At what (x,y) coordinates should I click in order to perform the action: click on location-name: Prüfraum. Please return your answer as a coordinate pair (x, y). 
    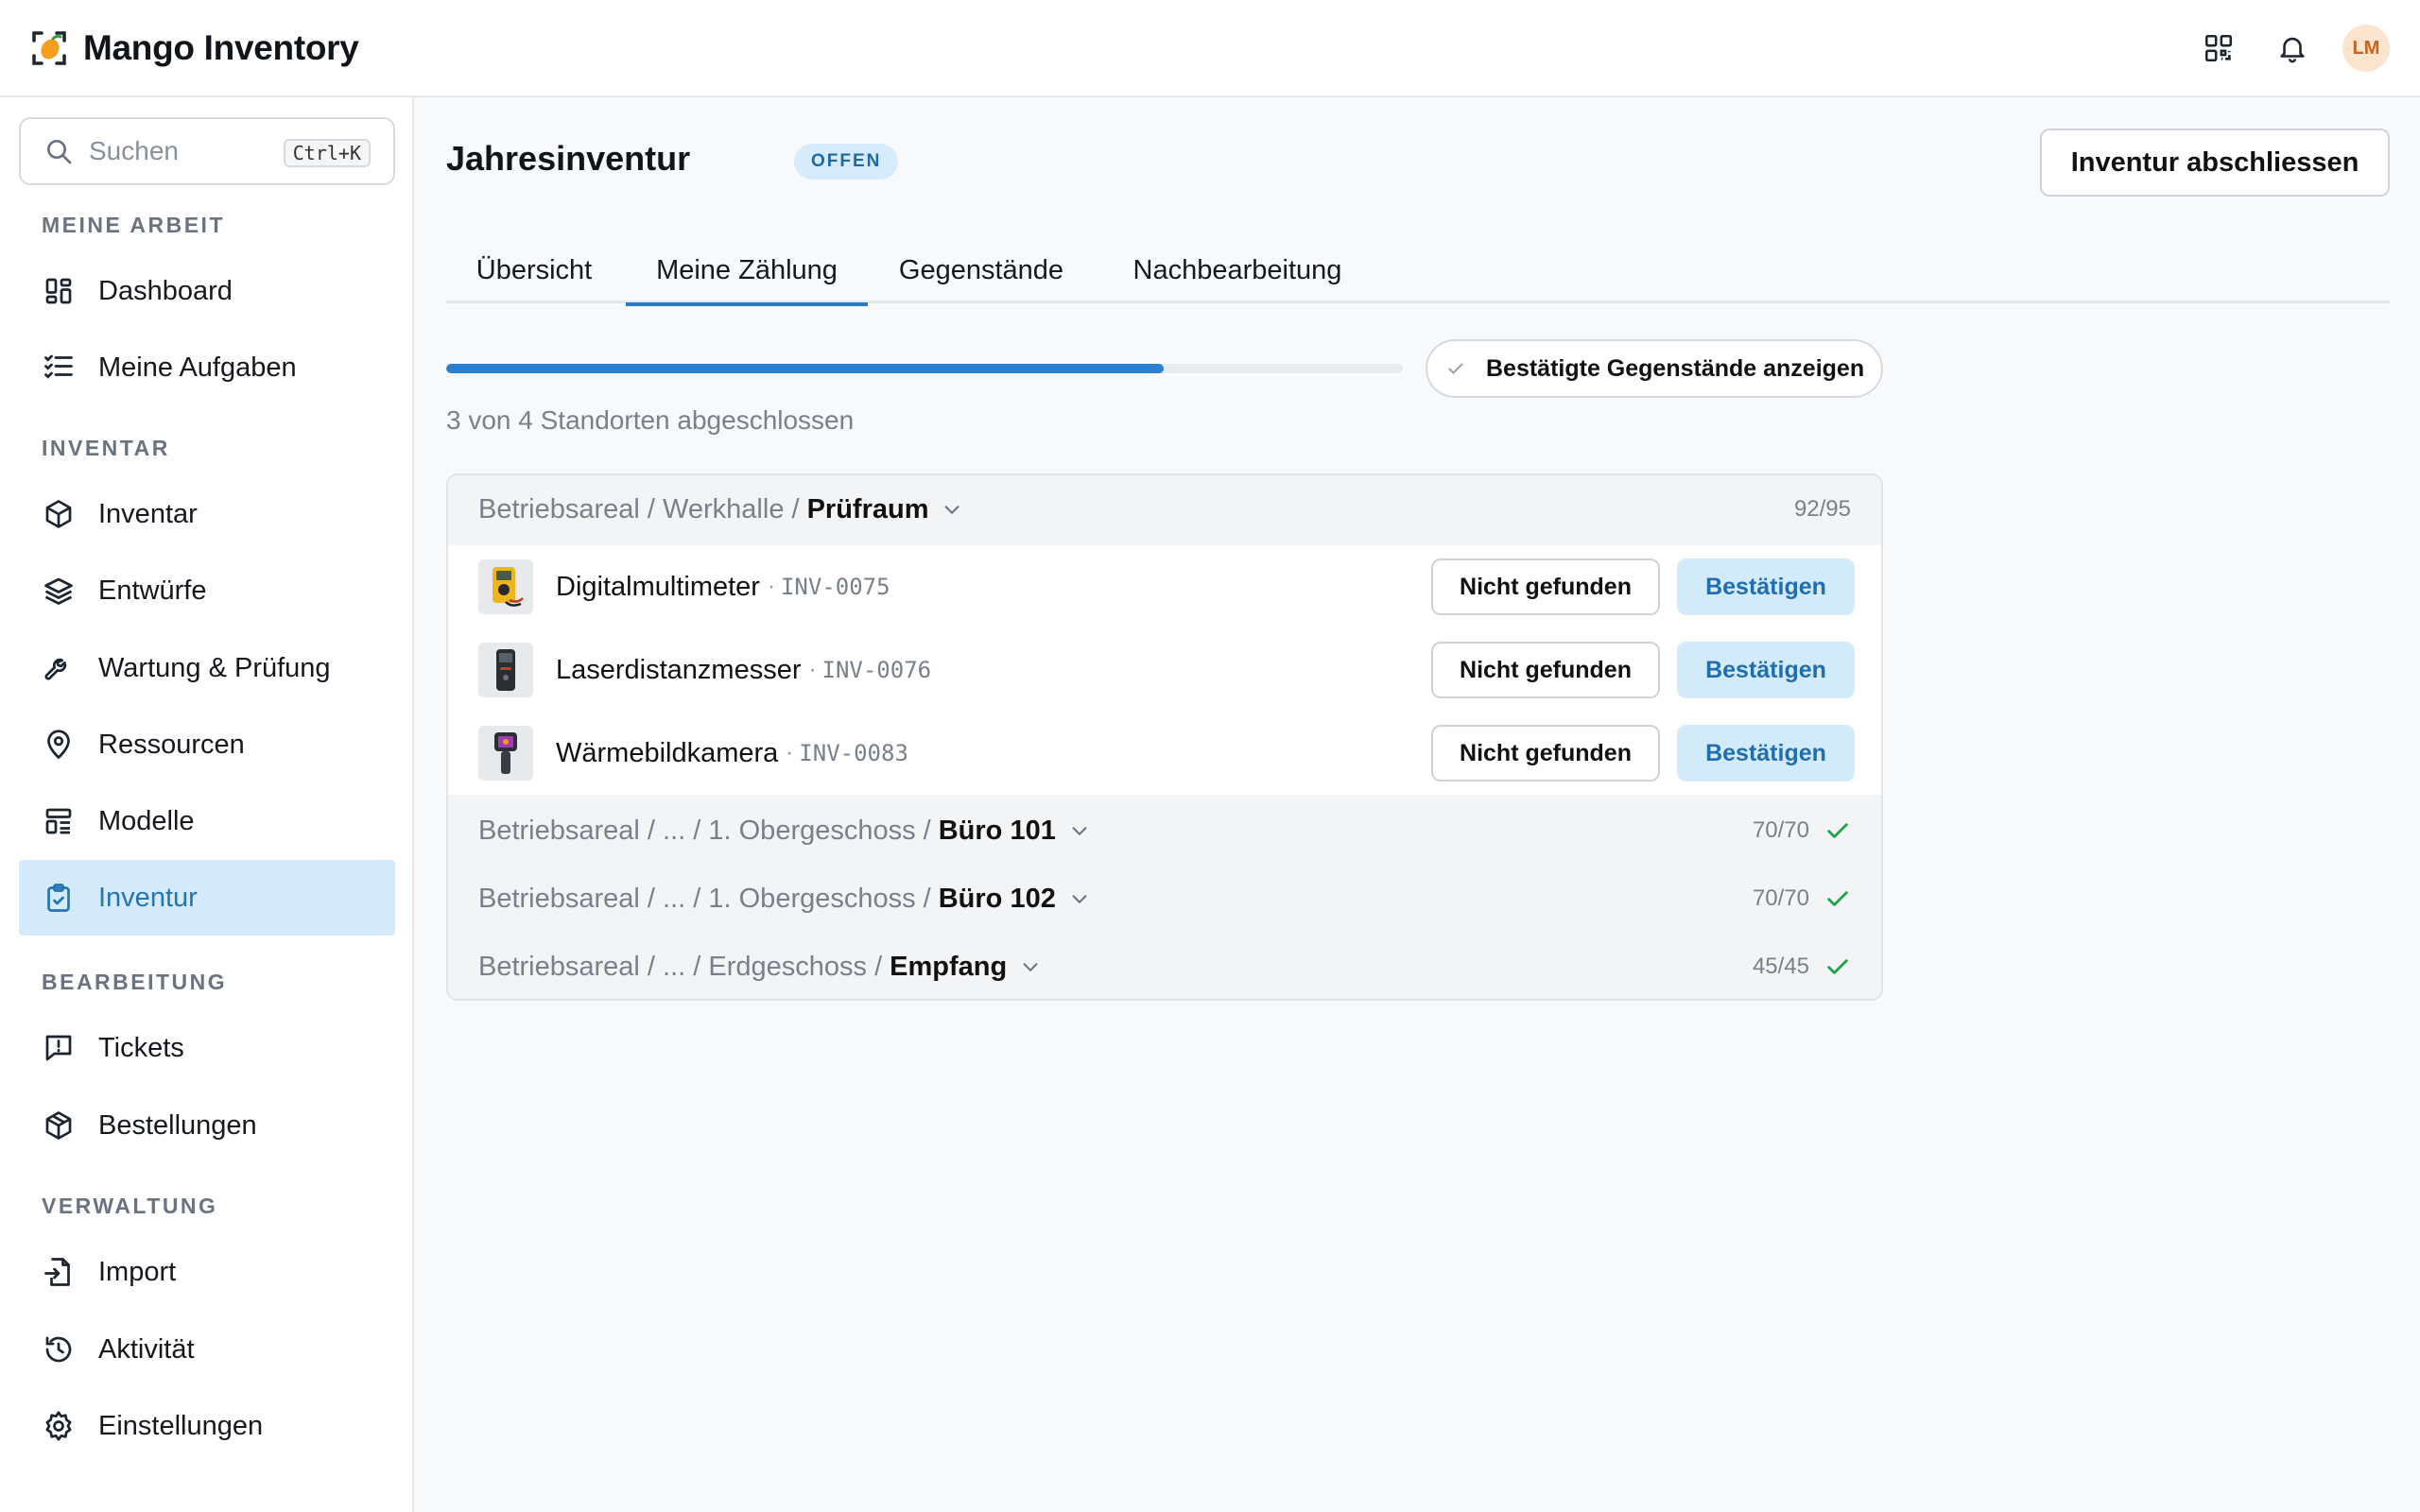
    Looking at the image, I should click on (867, 508).